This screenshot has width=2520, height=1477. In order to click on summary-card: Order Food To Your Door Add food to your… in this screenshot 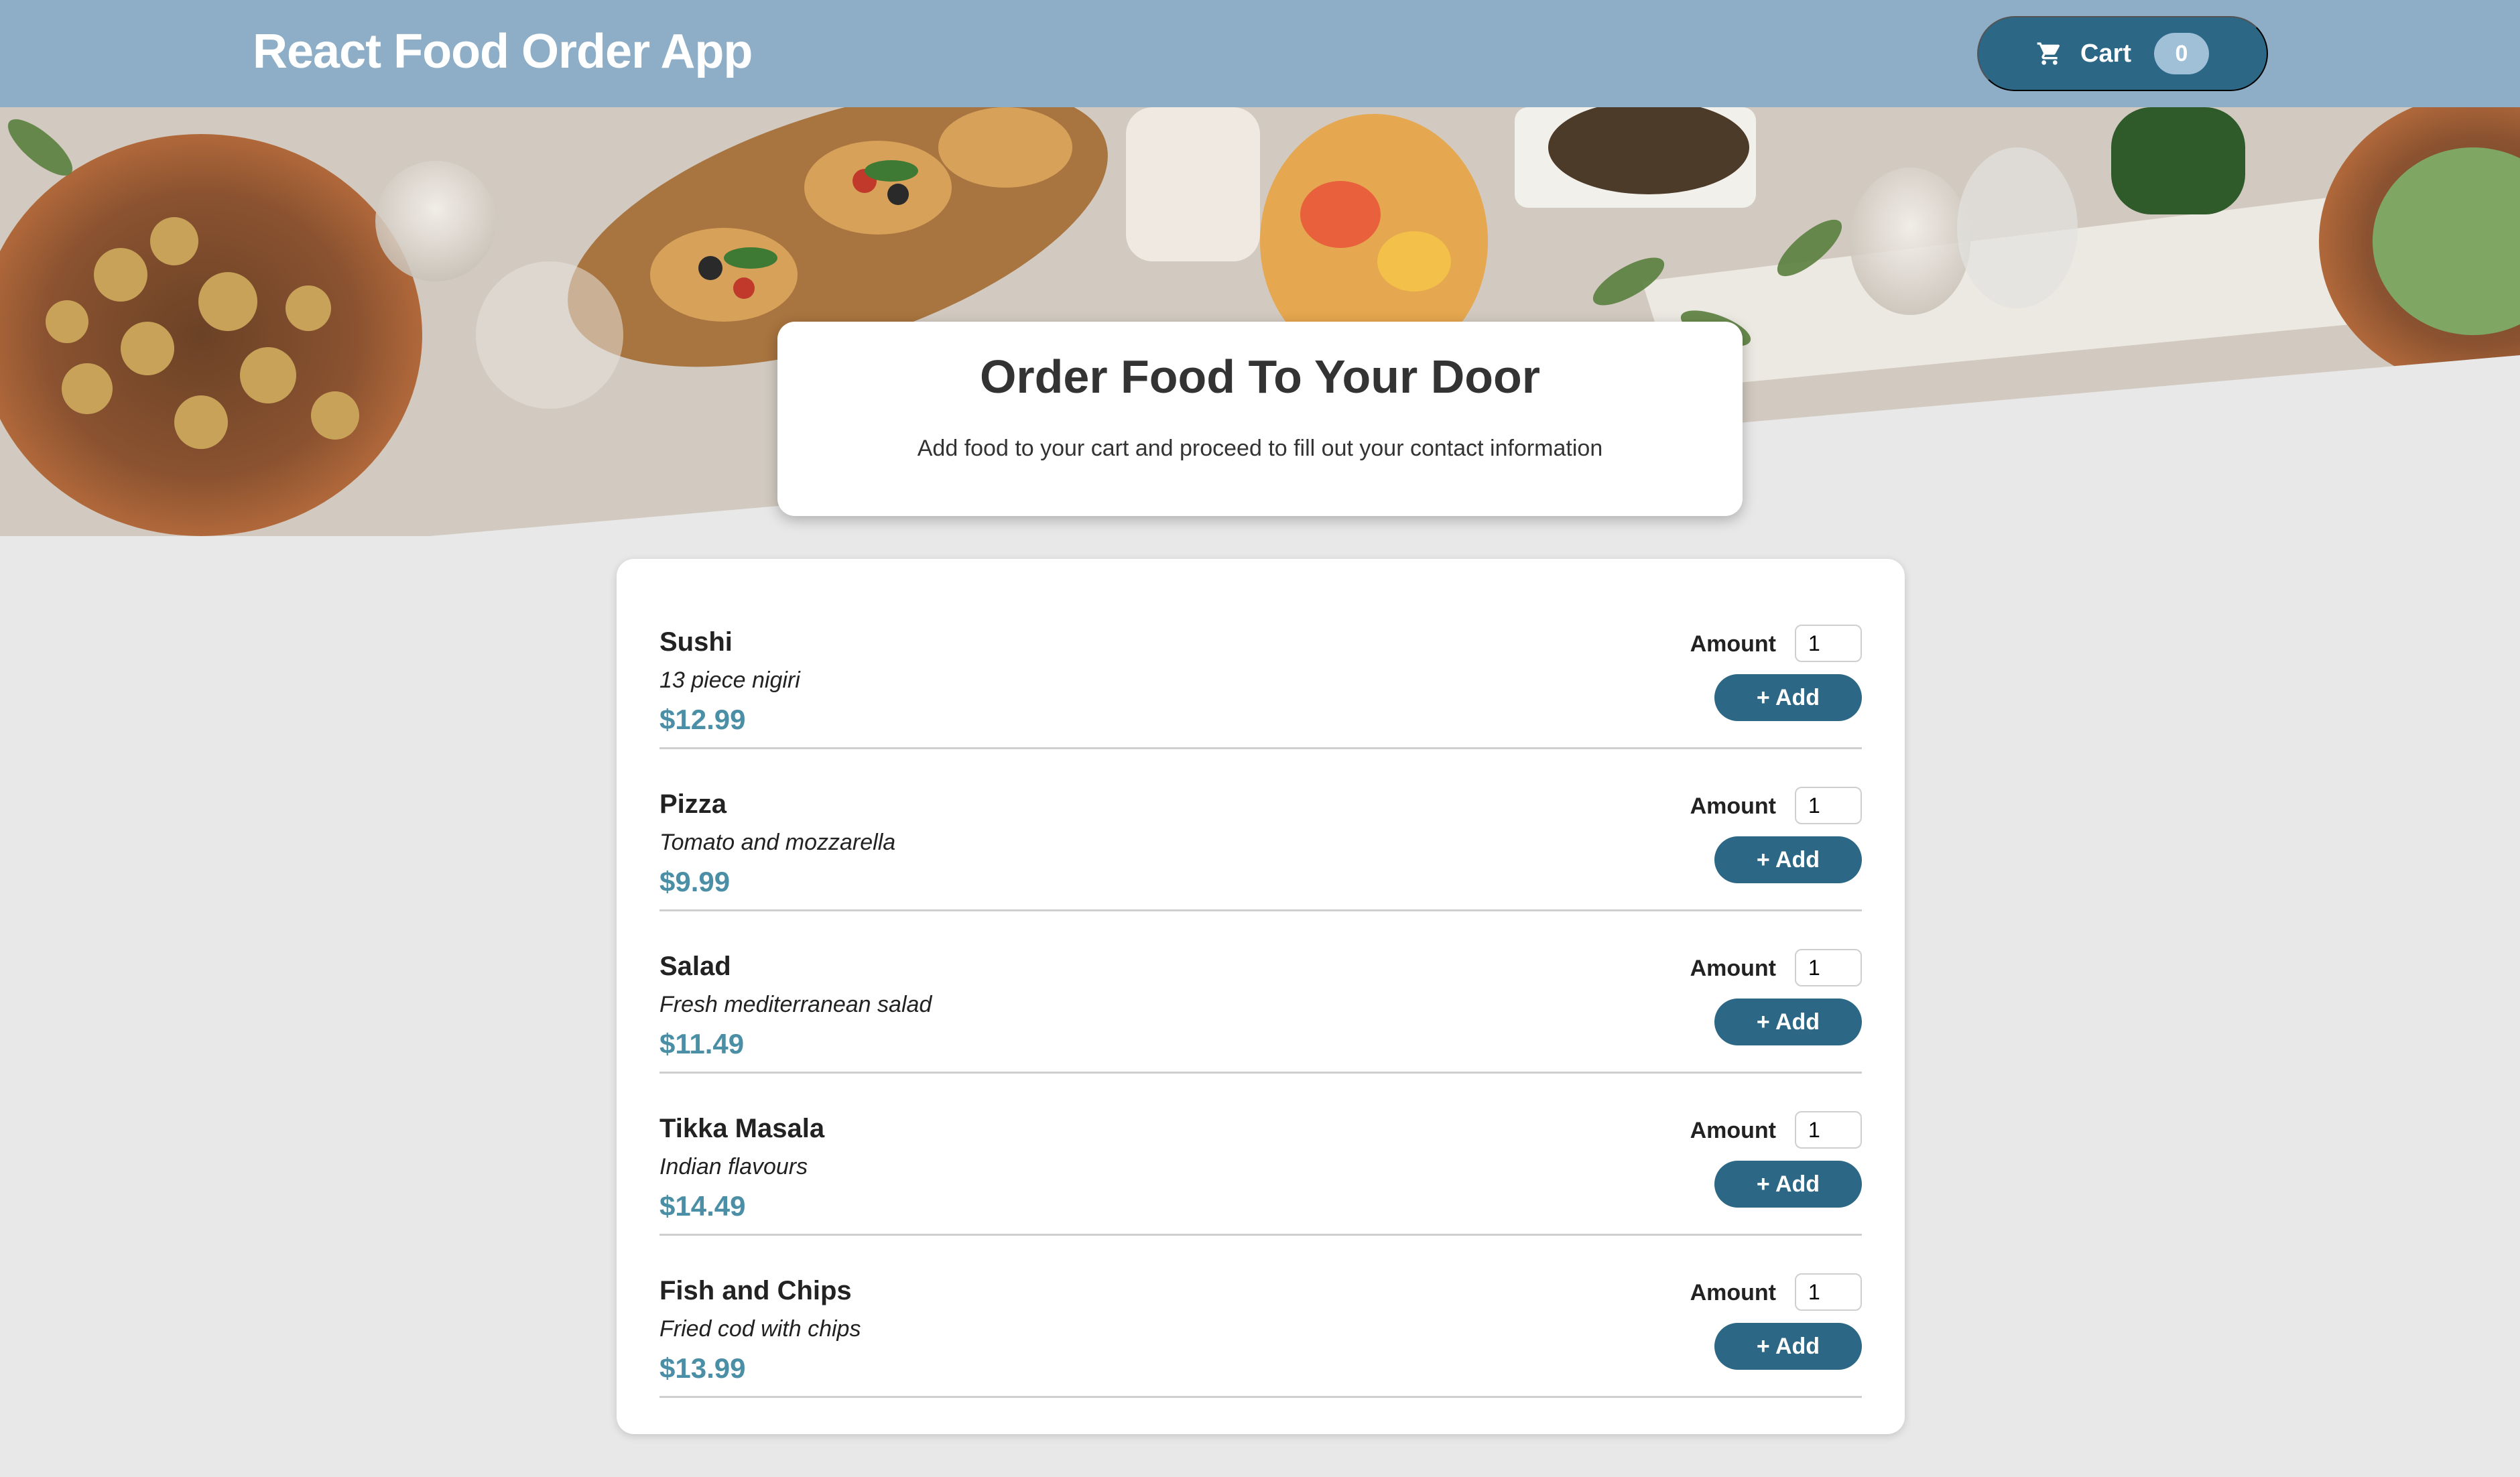, I will do `click(1260, 419)`.